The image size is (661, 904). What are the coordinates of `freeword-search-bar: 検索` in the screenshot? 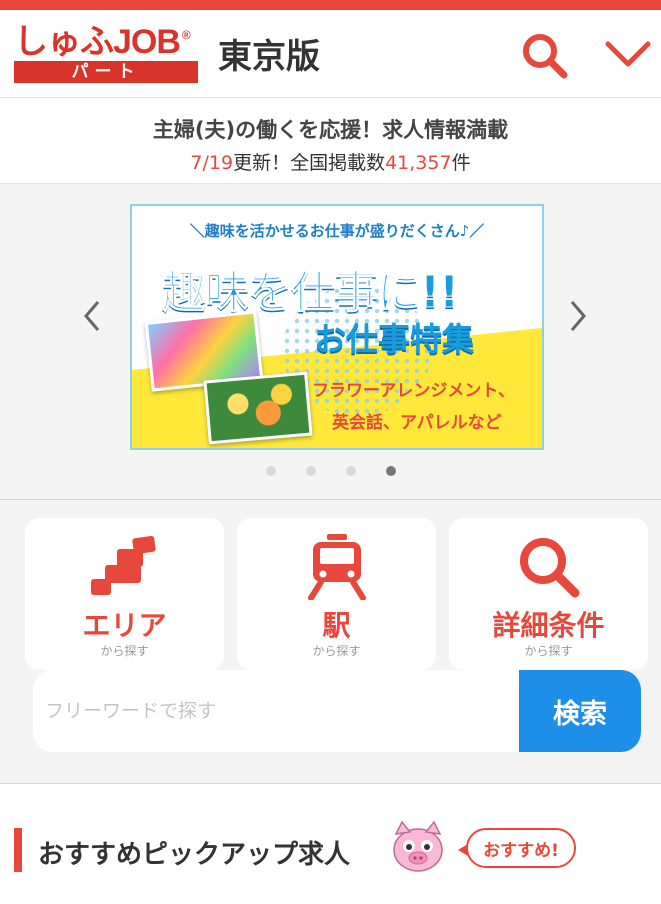 It's located at (337, 711).